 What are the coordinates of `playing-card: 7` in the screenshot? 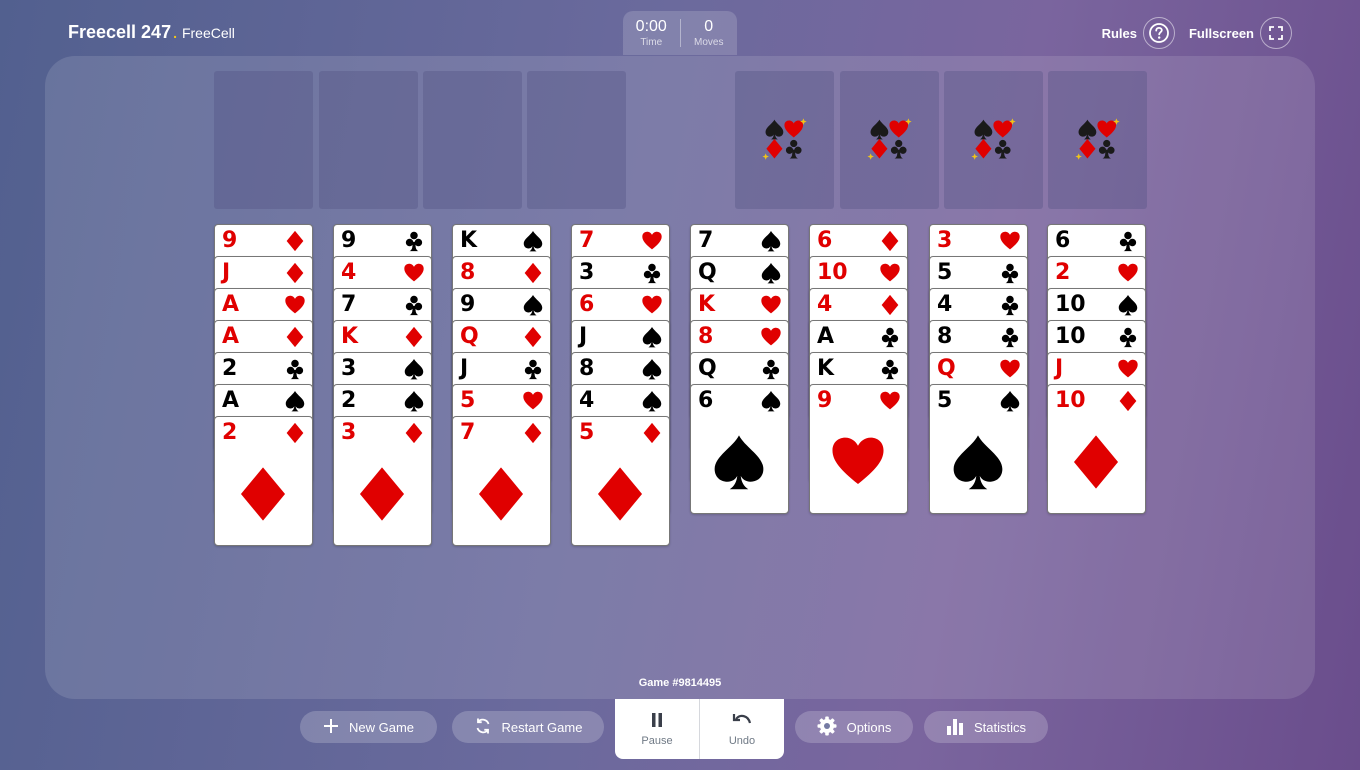 It's located at (501, 481).